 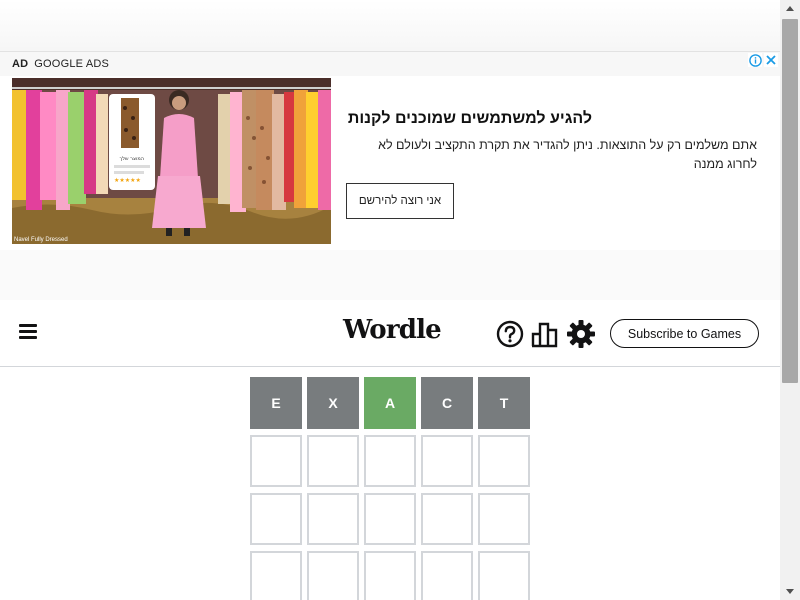 I want to click on ad-image-caption: Navel Fully Dressed, so click(x=41, y=240).